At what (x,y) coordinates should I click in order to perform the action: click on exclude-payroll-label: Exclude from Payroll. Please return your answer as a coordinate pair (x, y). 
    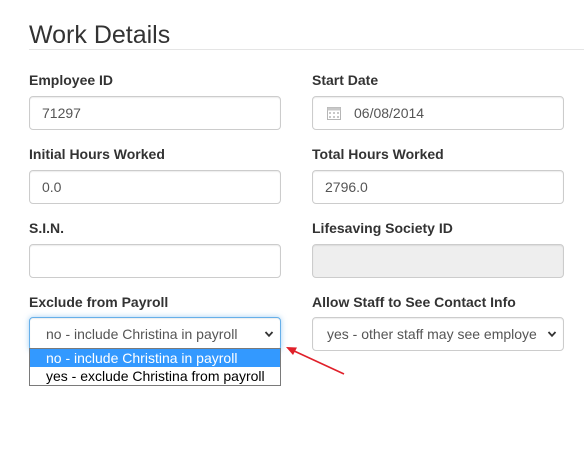
    Looking at the image, I should click on (99, 302).